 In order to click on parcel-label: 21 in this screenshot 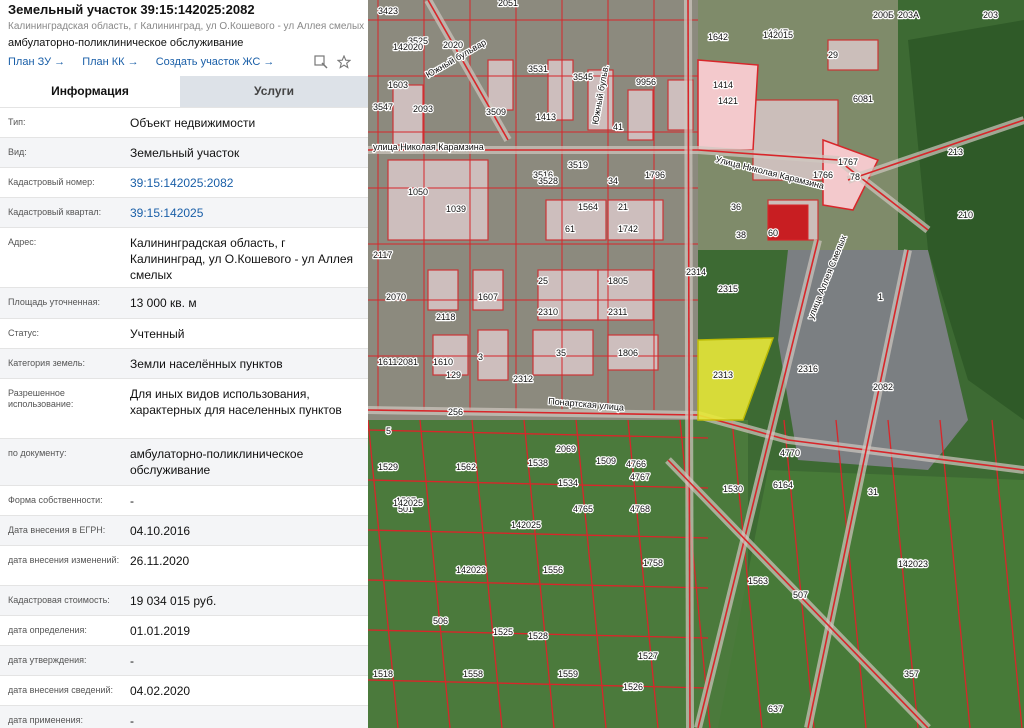, I will do `click(623, 207)`.